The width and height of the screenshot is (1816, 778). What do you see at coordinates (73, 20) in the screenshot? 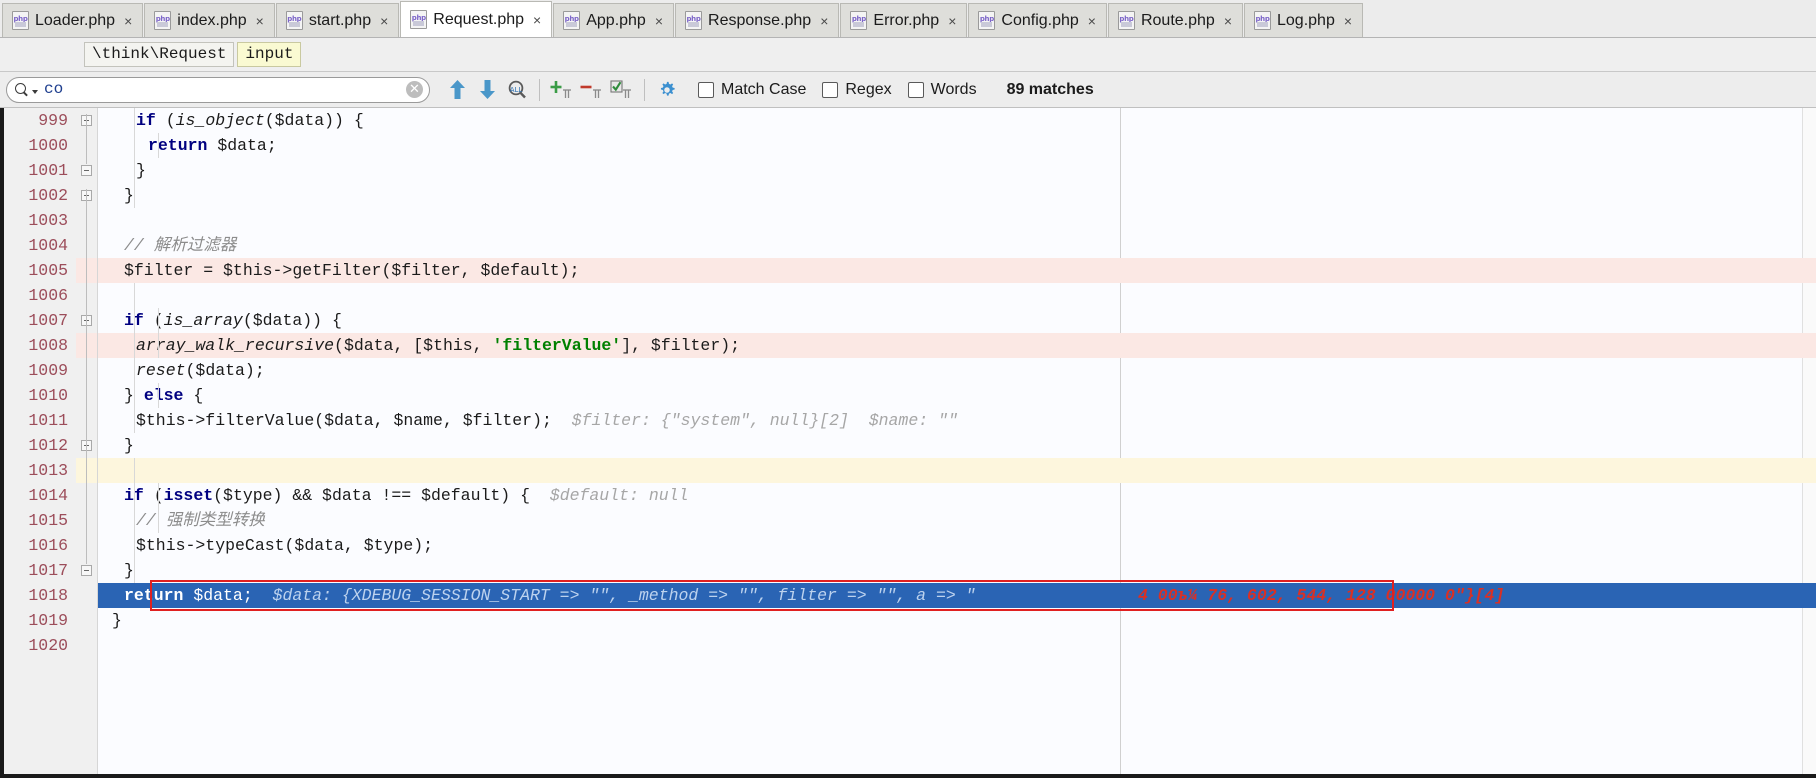
I see `editor-tab-loader-php: Loader.php ×` at bounding box center [73, 20].